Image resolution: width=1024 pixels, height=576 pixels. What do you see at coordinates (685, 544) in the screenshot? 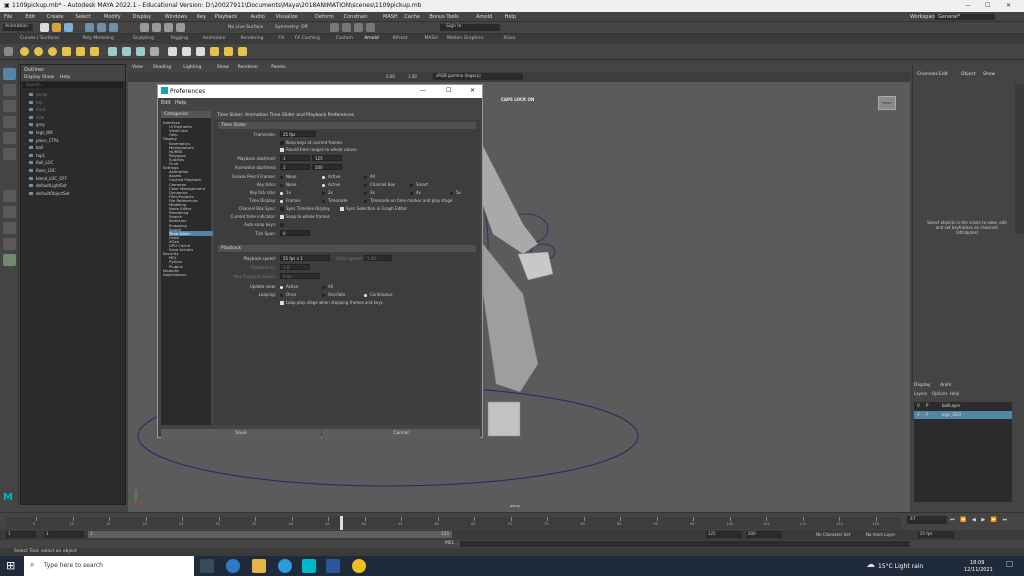
I see `command-input` at bounding box center [685, 544].